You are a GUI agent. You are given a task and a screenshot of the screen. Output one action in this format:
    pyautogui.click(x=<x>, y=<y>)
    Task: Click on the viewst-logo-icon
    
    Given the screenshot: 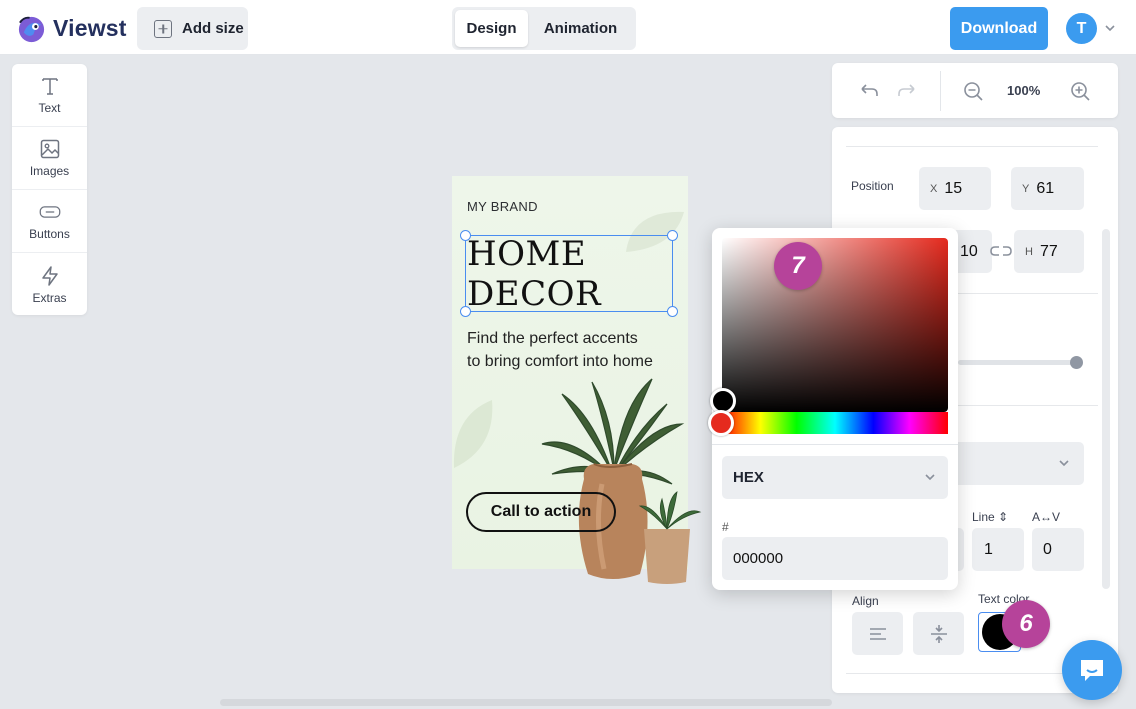 What is the action you would take?
    pyautogui.click(x=31, y=29)
    